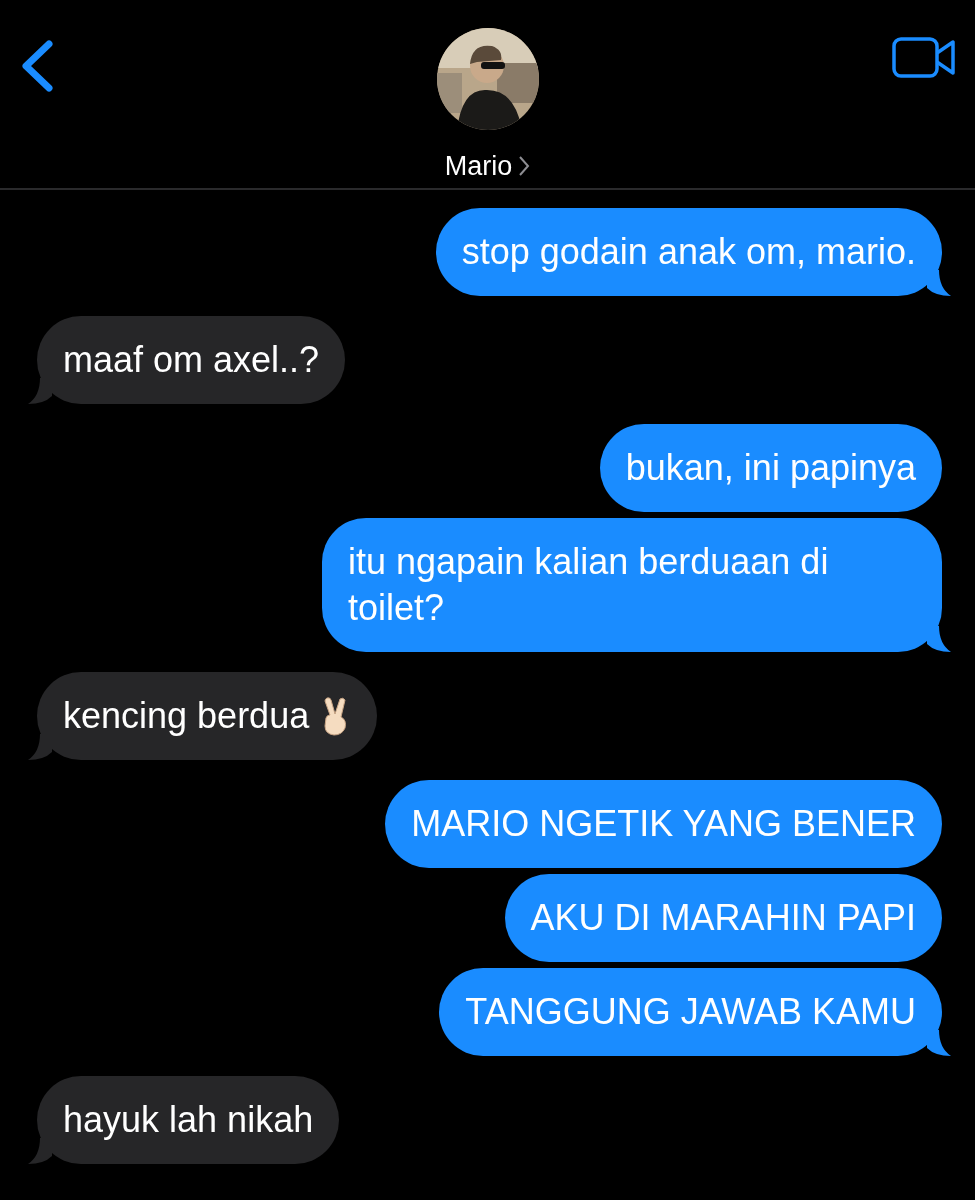  Describe the element at coordinates (37, 66) in the screenshot. I see `back-icon` at that location.